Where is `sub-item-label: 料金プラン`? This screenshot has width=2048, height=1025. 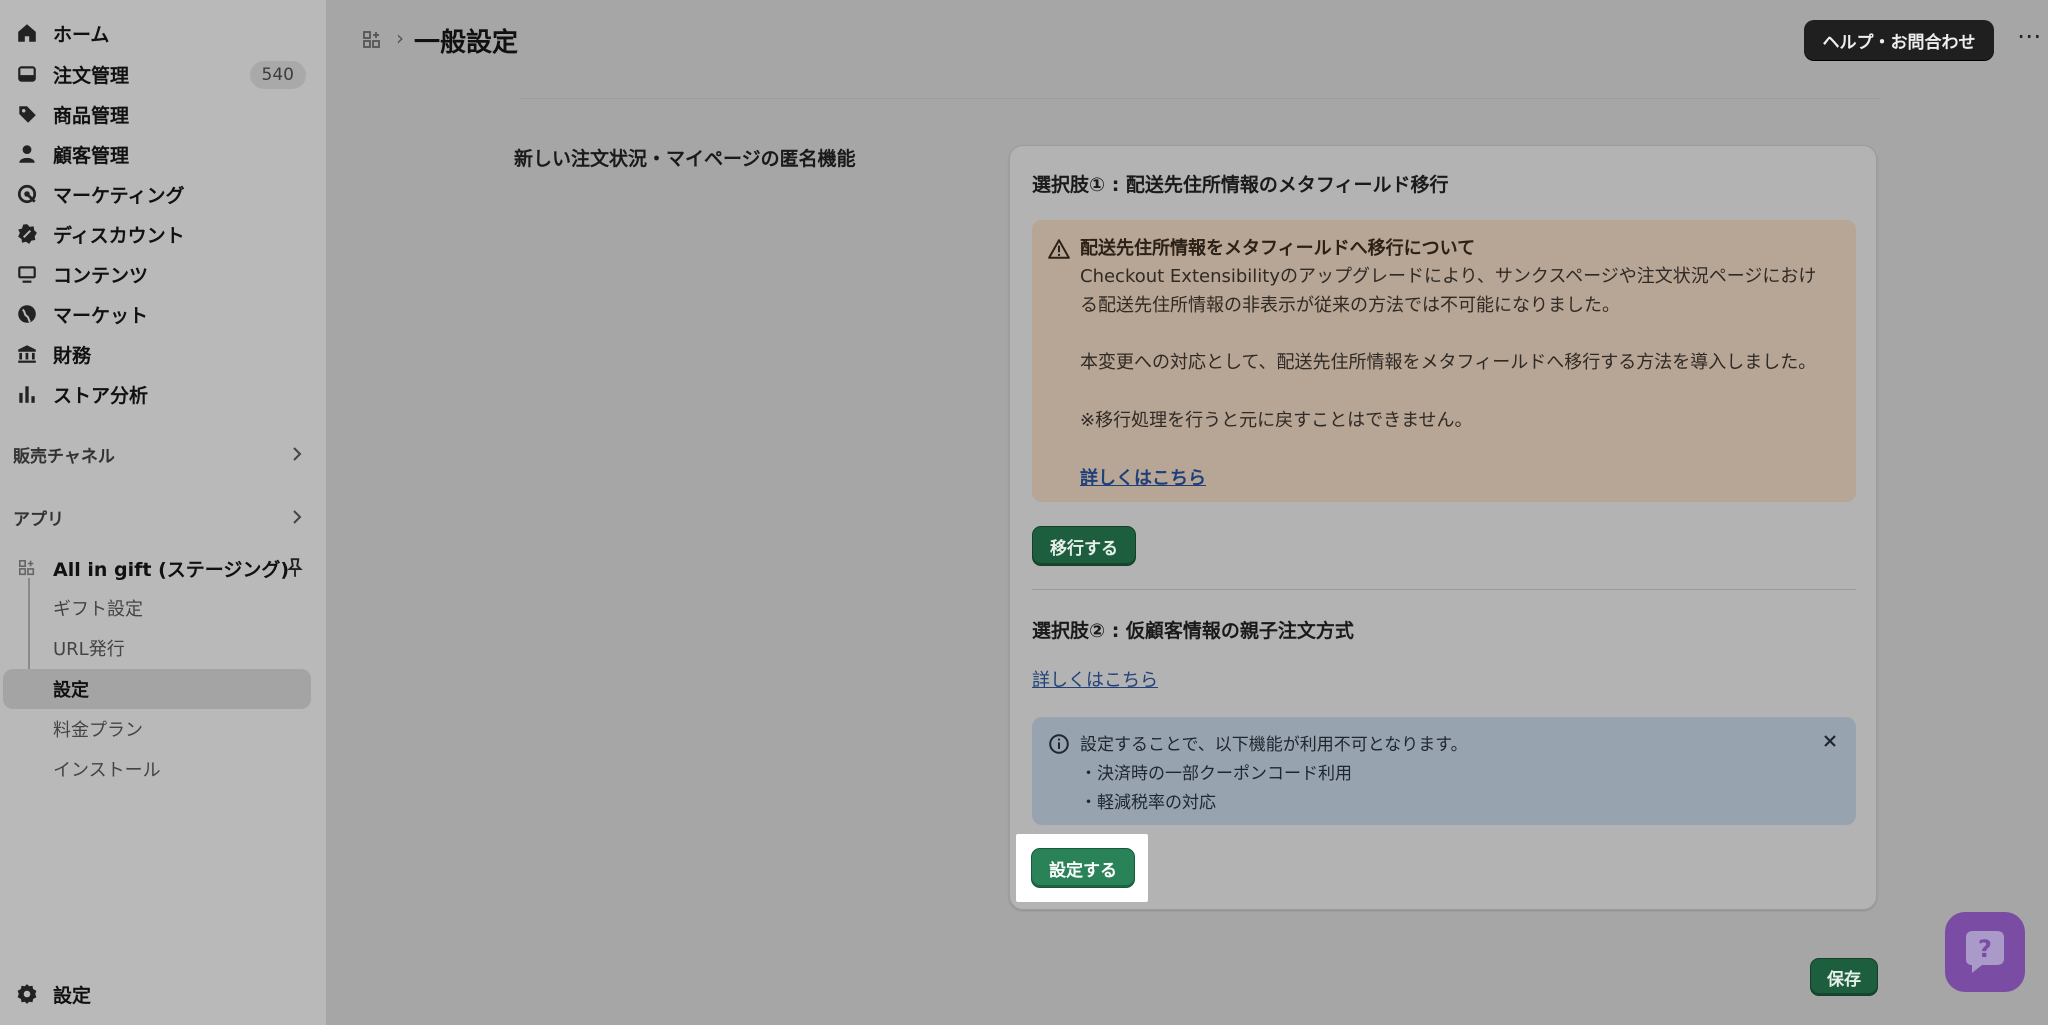 sub-item-label: 料金プラン is located at coordinates (98, 730).